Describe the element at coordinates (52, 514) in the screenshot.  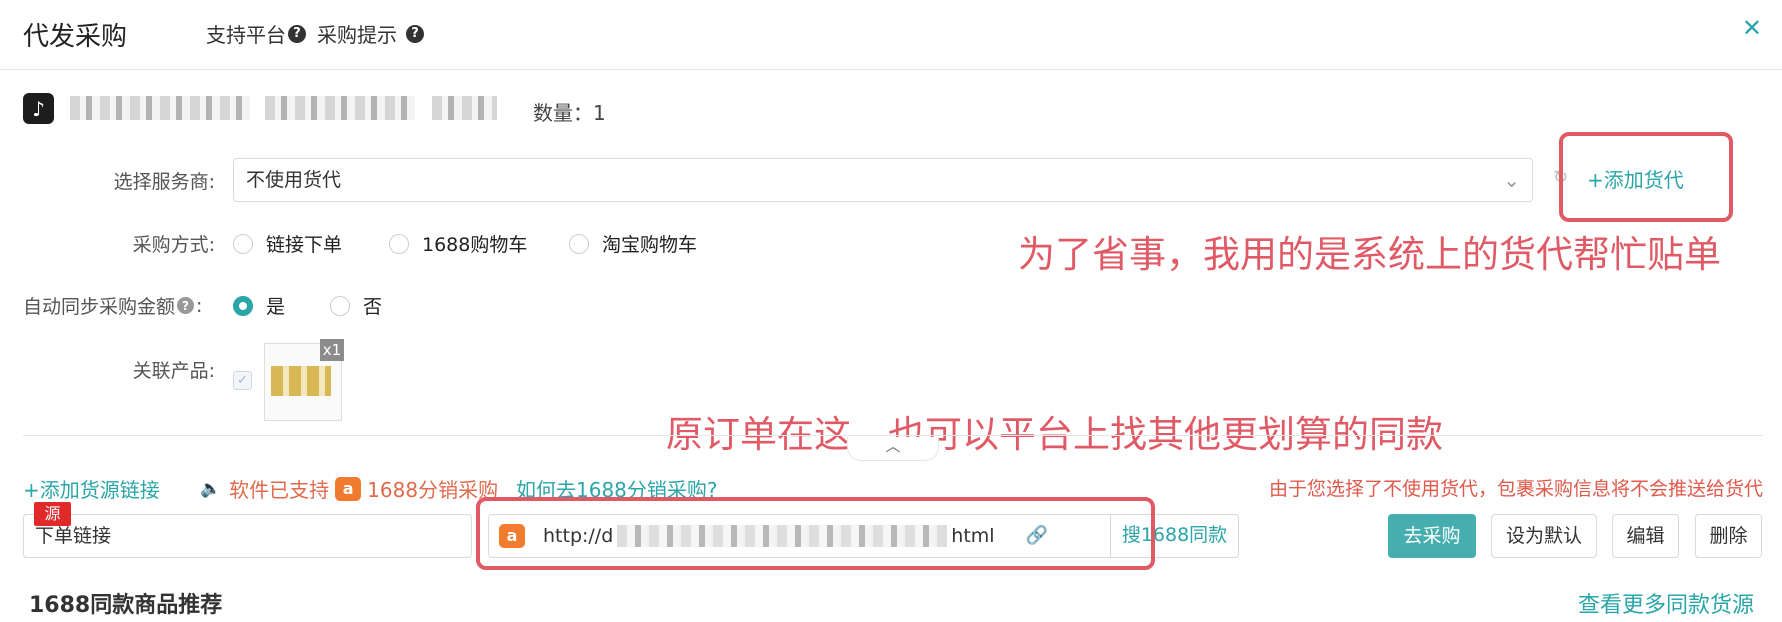
I see `source-badge: 源` at that location.